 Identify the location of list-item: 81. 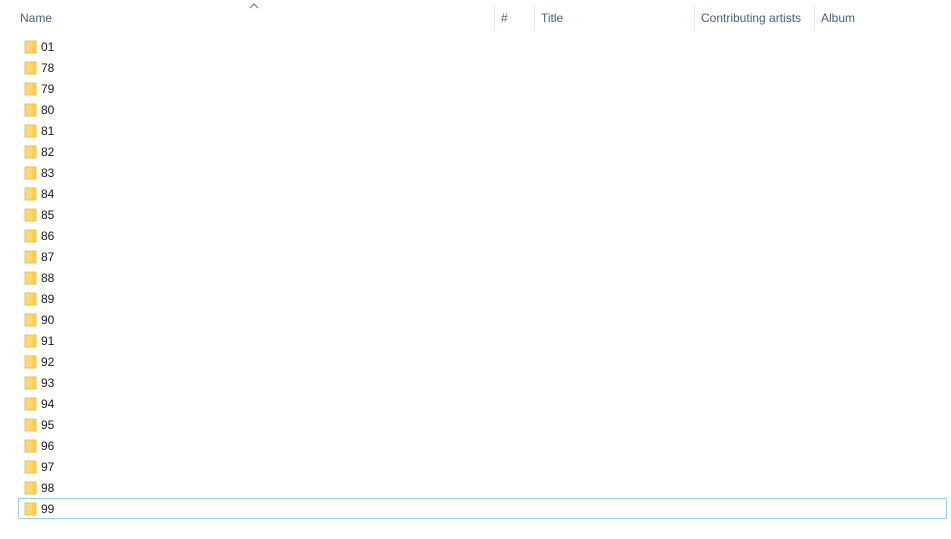
(482, 130).